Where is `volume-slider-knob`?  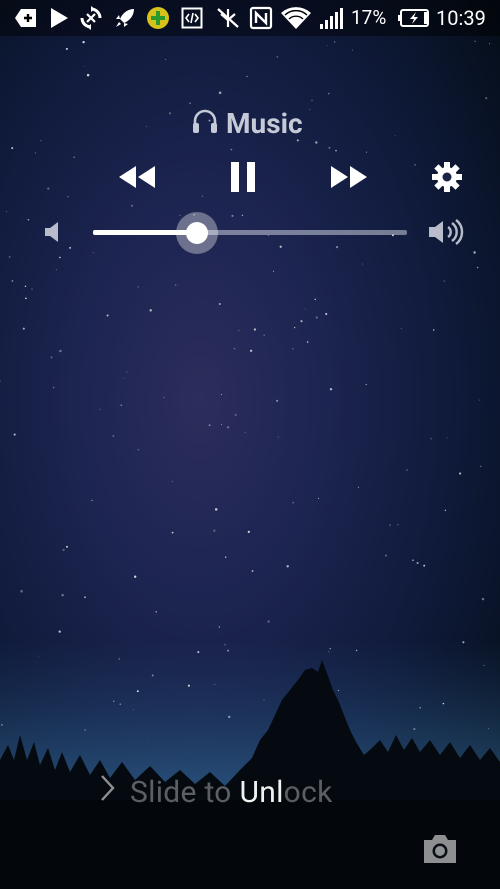
volume-slider-knob is located at coordinates (196, 233).